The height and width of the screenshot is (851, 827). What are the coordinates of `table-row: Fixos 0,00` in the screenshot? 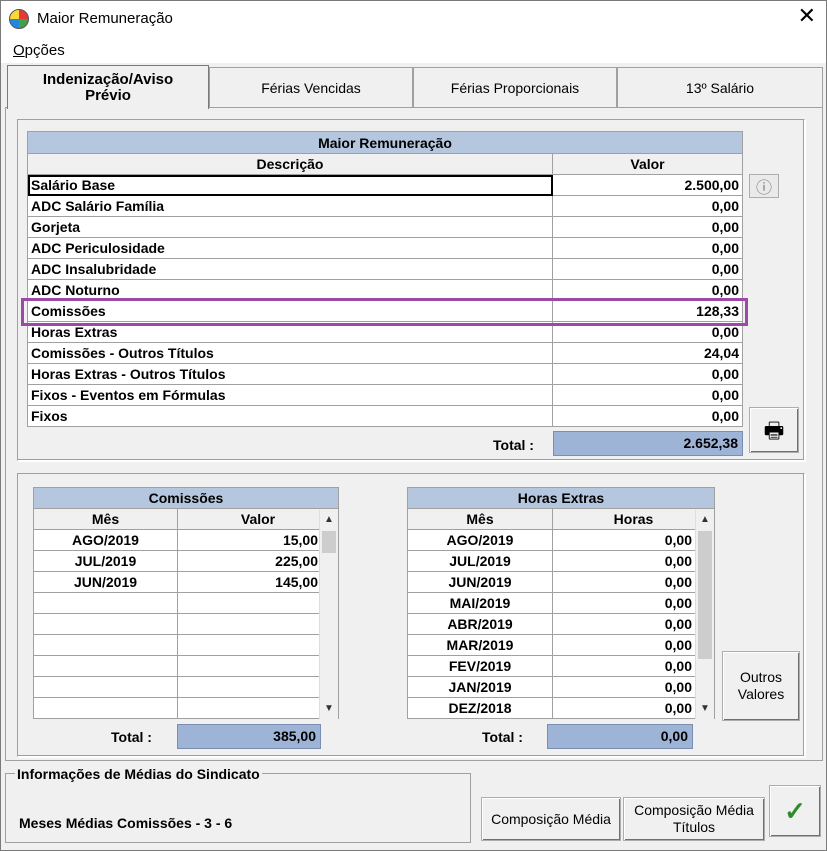 It's located at (385, 416).